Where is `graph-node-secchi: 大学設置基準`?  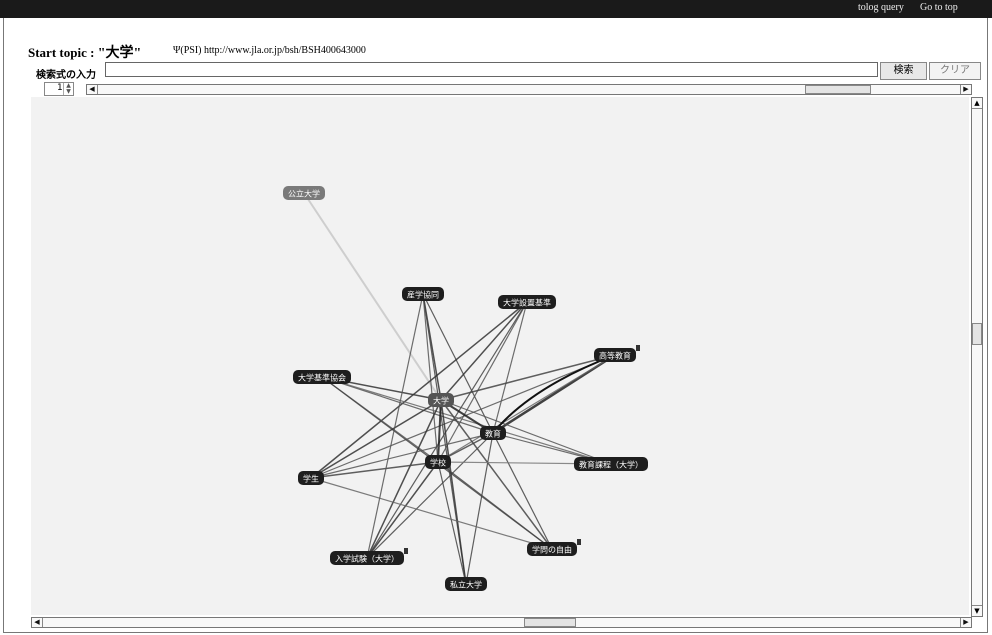 graph-node-secchi: 大学設置基準 is located at coordinates (527, 302).